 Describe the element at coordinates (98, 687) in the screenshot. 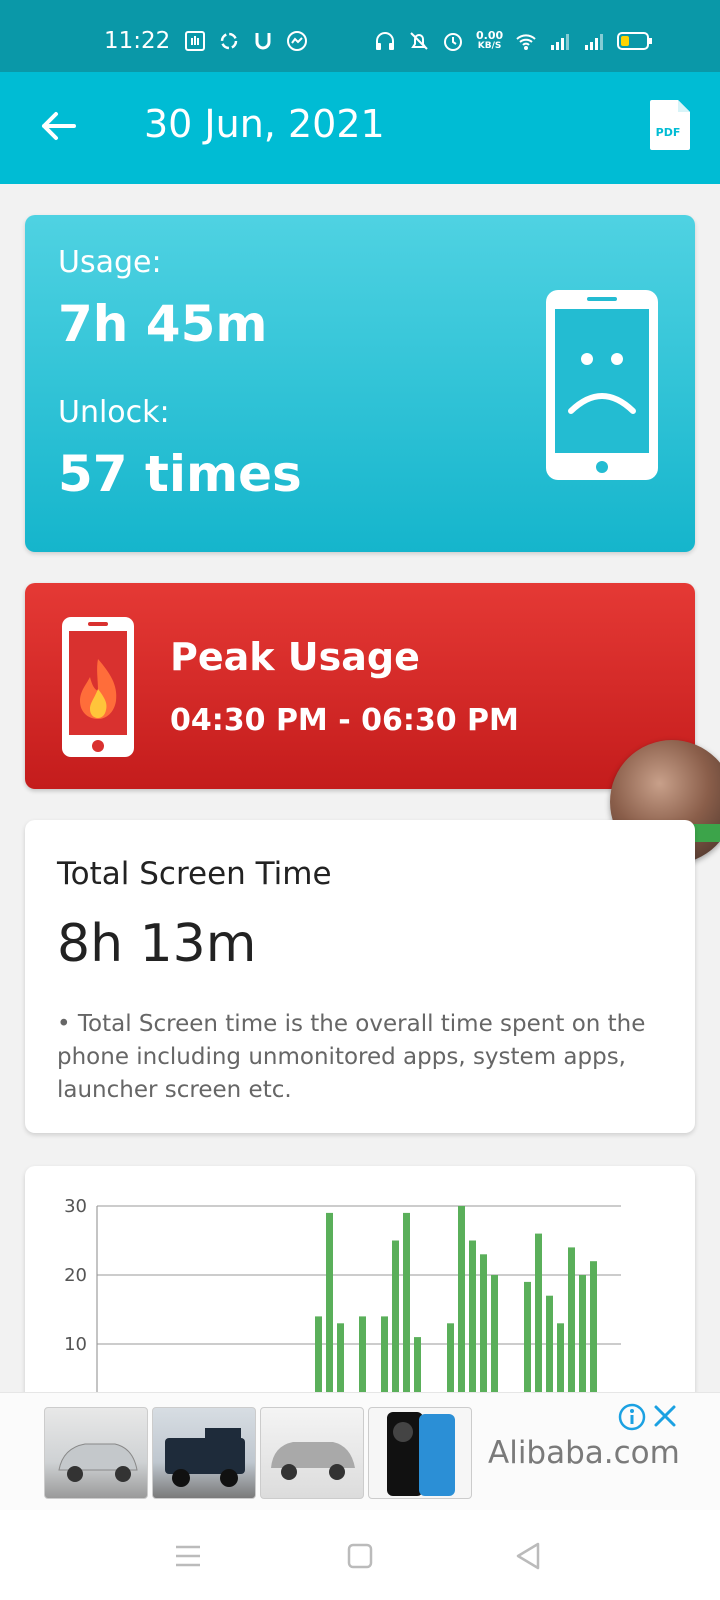

I see `fire-phone-icon` at that location.